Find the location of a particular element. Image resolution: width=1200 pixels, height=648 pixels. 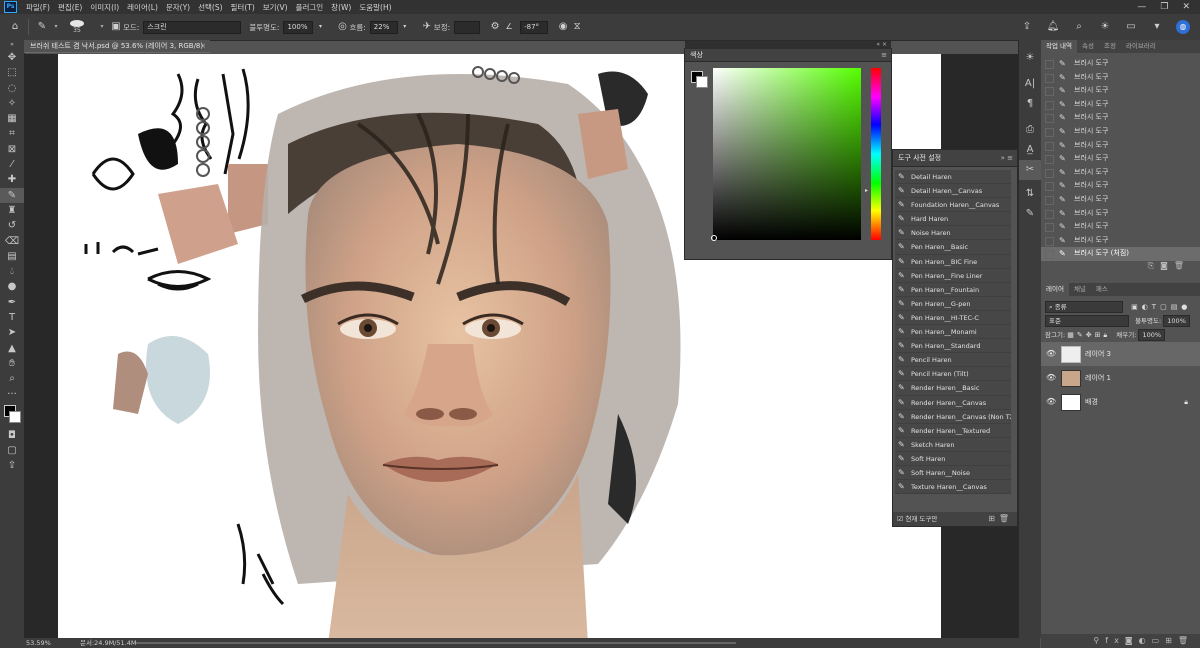

home-icon: ⌂ is located at coordinates (15, 27).